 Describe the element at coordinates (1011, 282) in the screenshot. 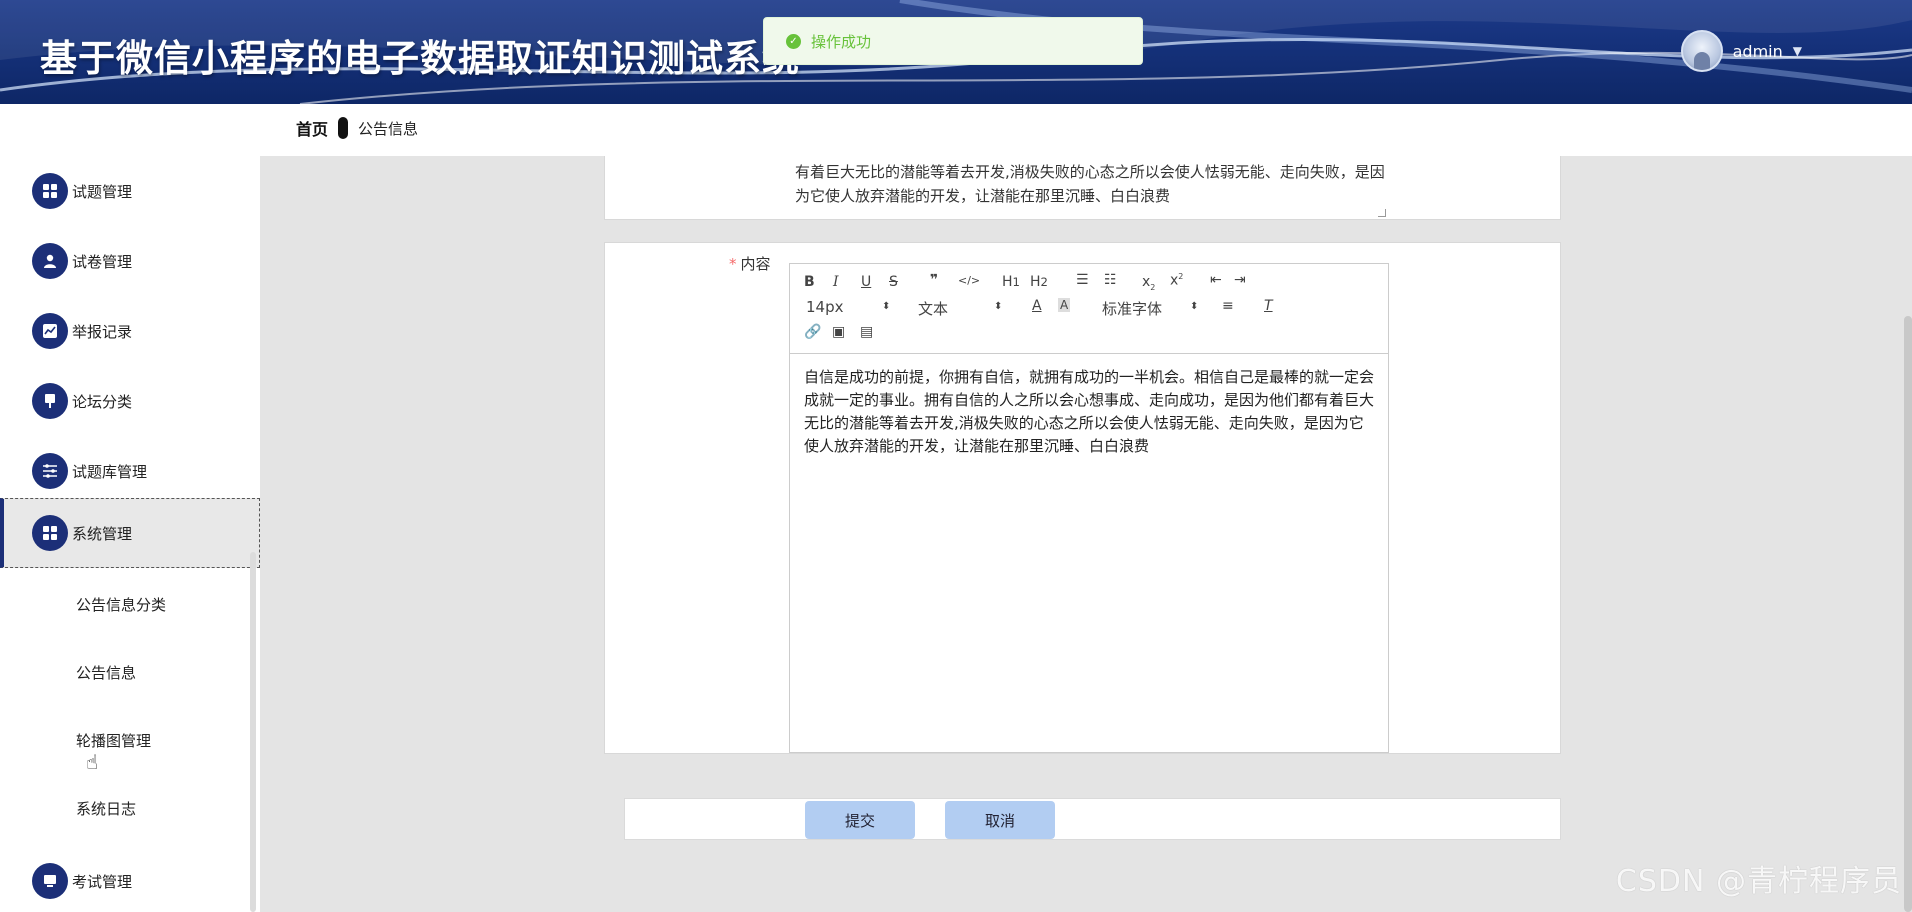

I see `heading-1-icon: H1` at that location.